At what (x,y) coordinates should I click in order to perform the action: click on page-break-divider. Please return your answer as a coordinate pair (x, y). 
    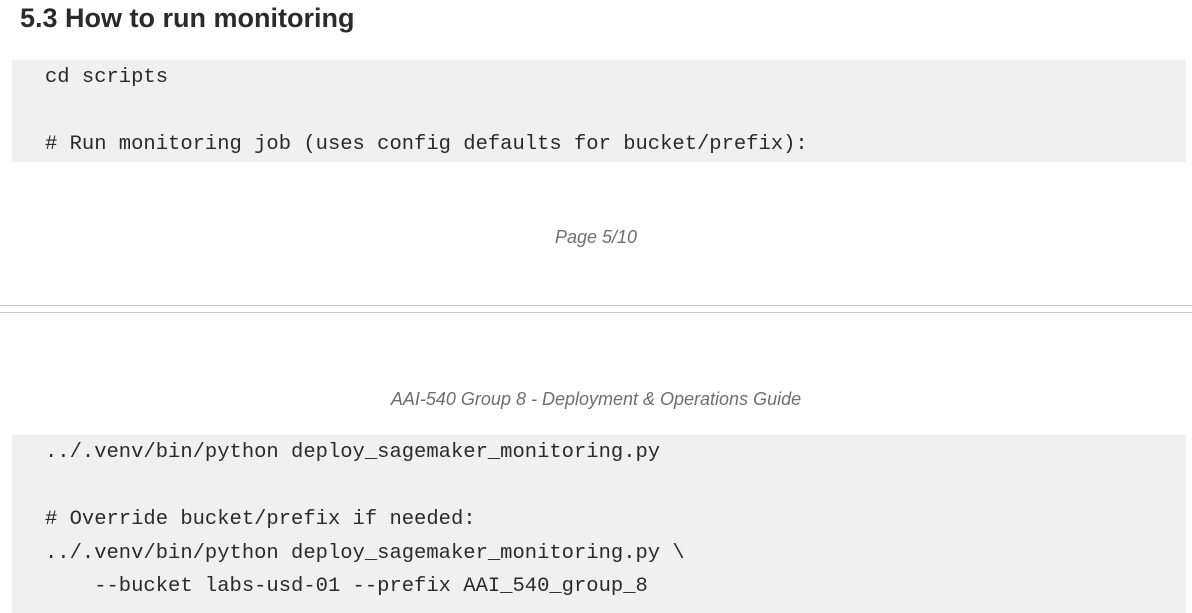
    Looking at the image, I should click on (596, 309).